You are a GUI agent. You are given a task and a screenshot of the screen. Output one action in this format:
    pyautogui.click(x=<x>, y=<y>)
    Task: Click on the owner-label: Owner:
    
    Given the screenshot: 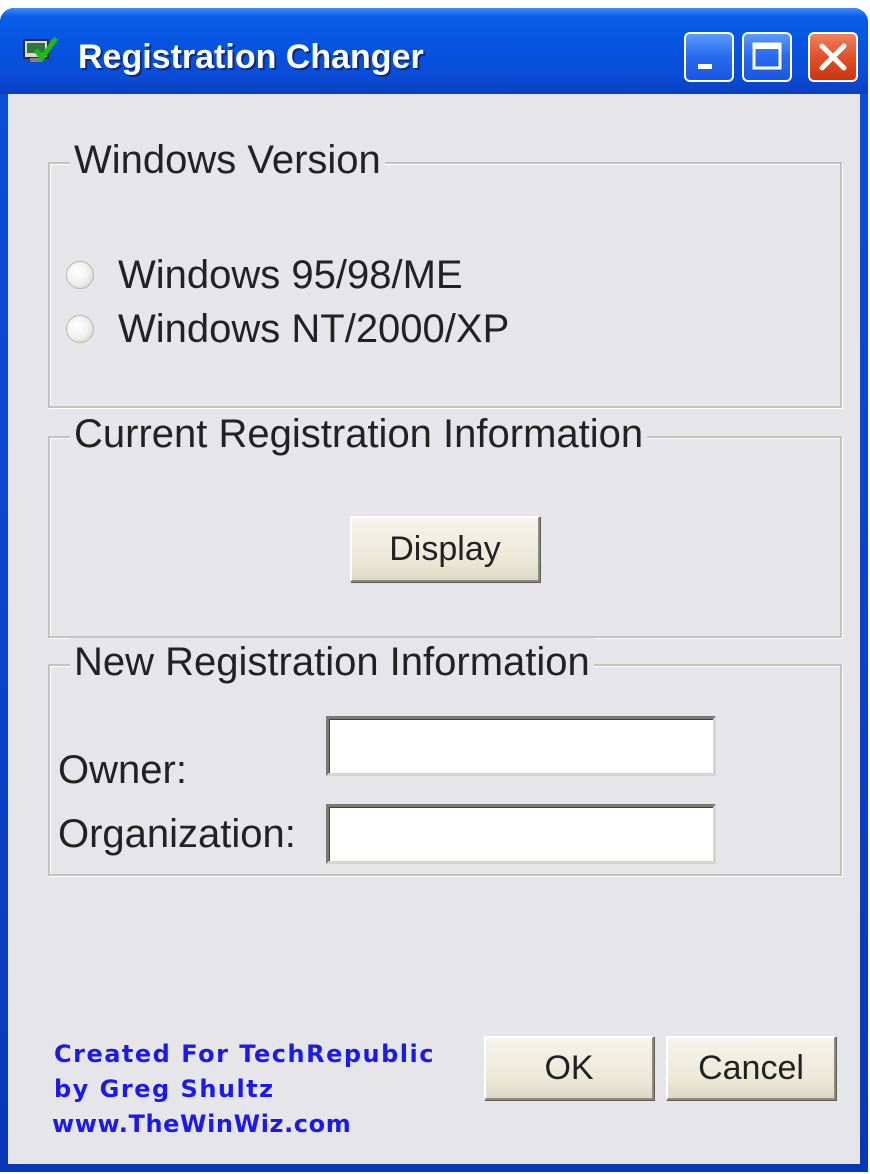 What is the action you would take?
    pyautogui.click(x=122, y=770)
    